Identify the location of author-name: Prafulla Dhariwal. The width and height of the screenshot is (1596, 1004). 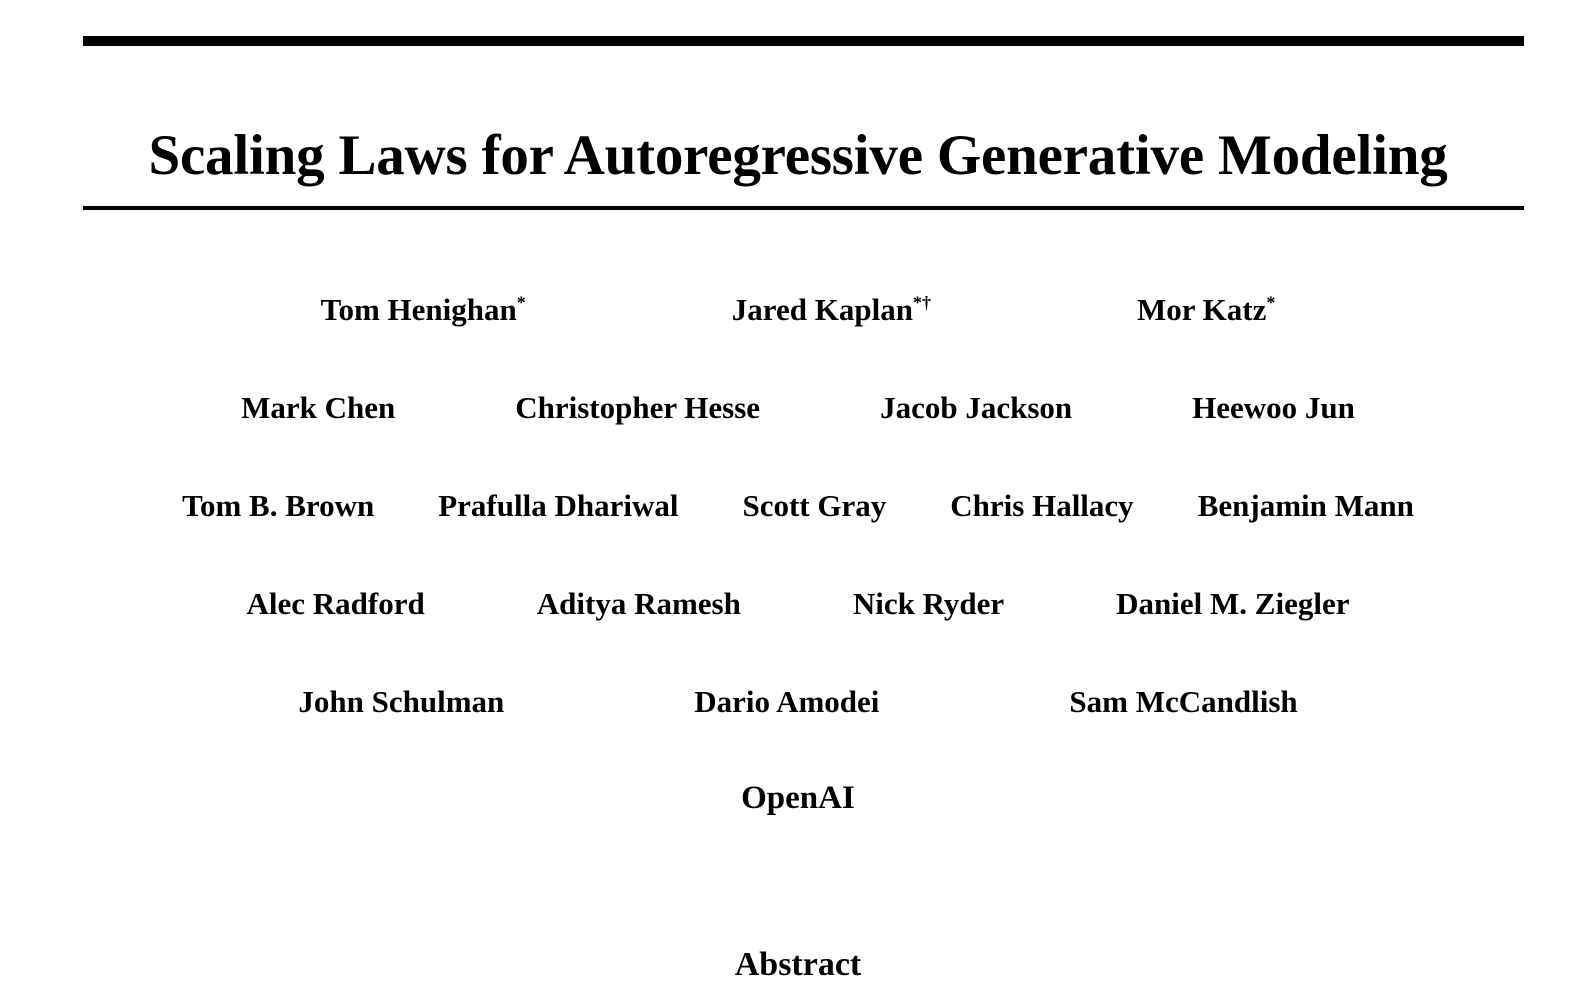
(558, 505).